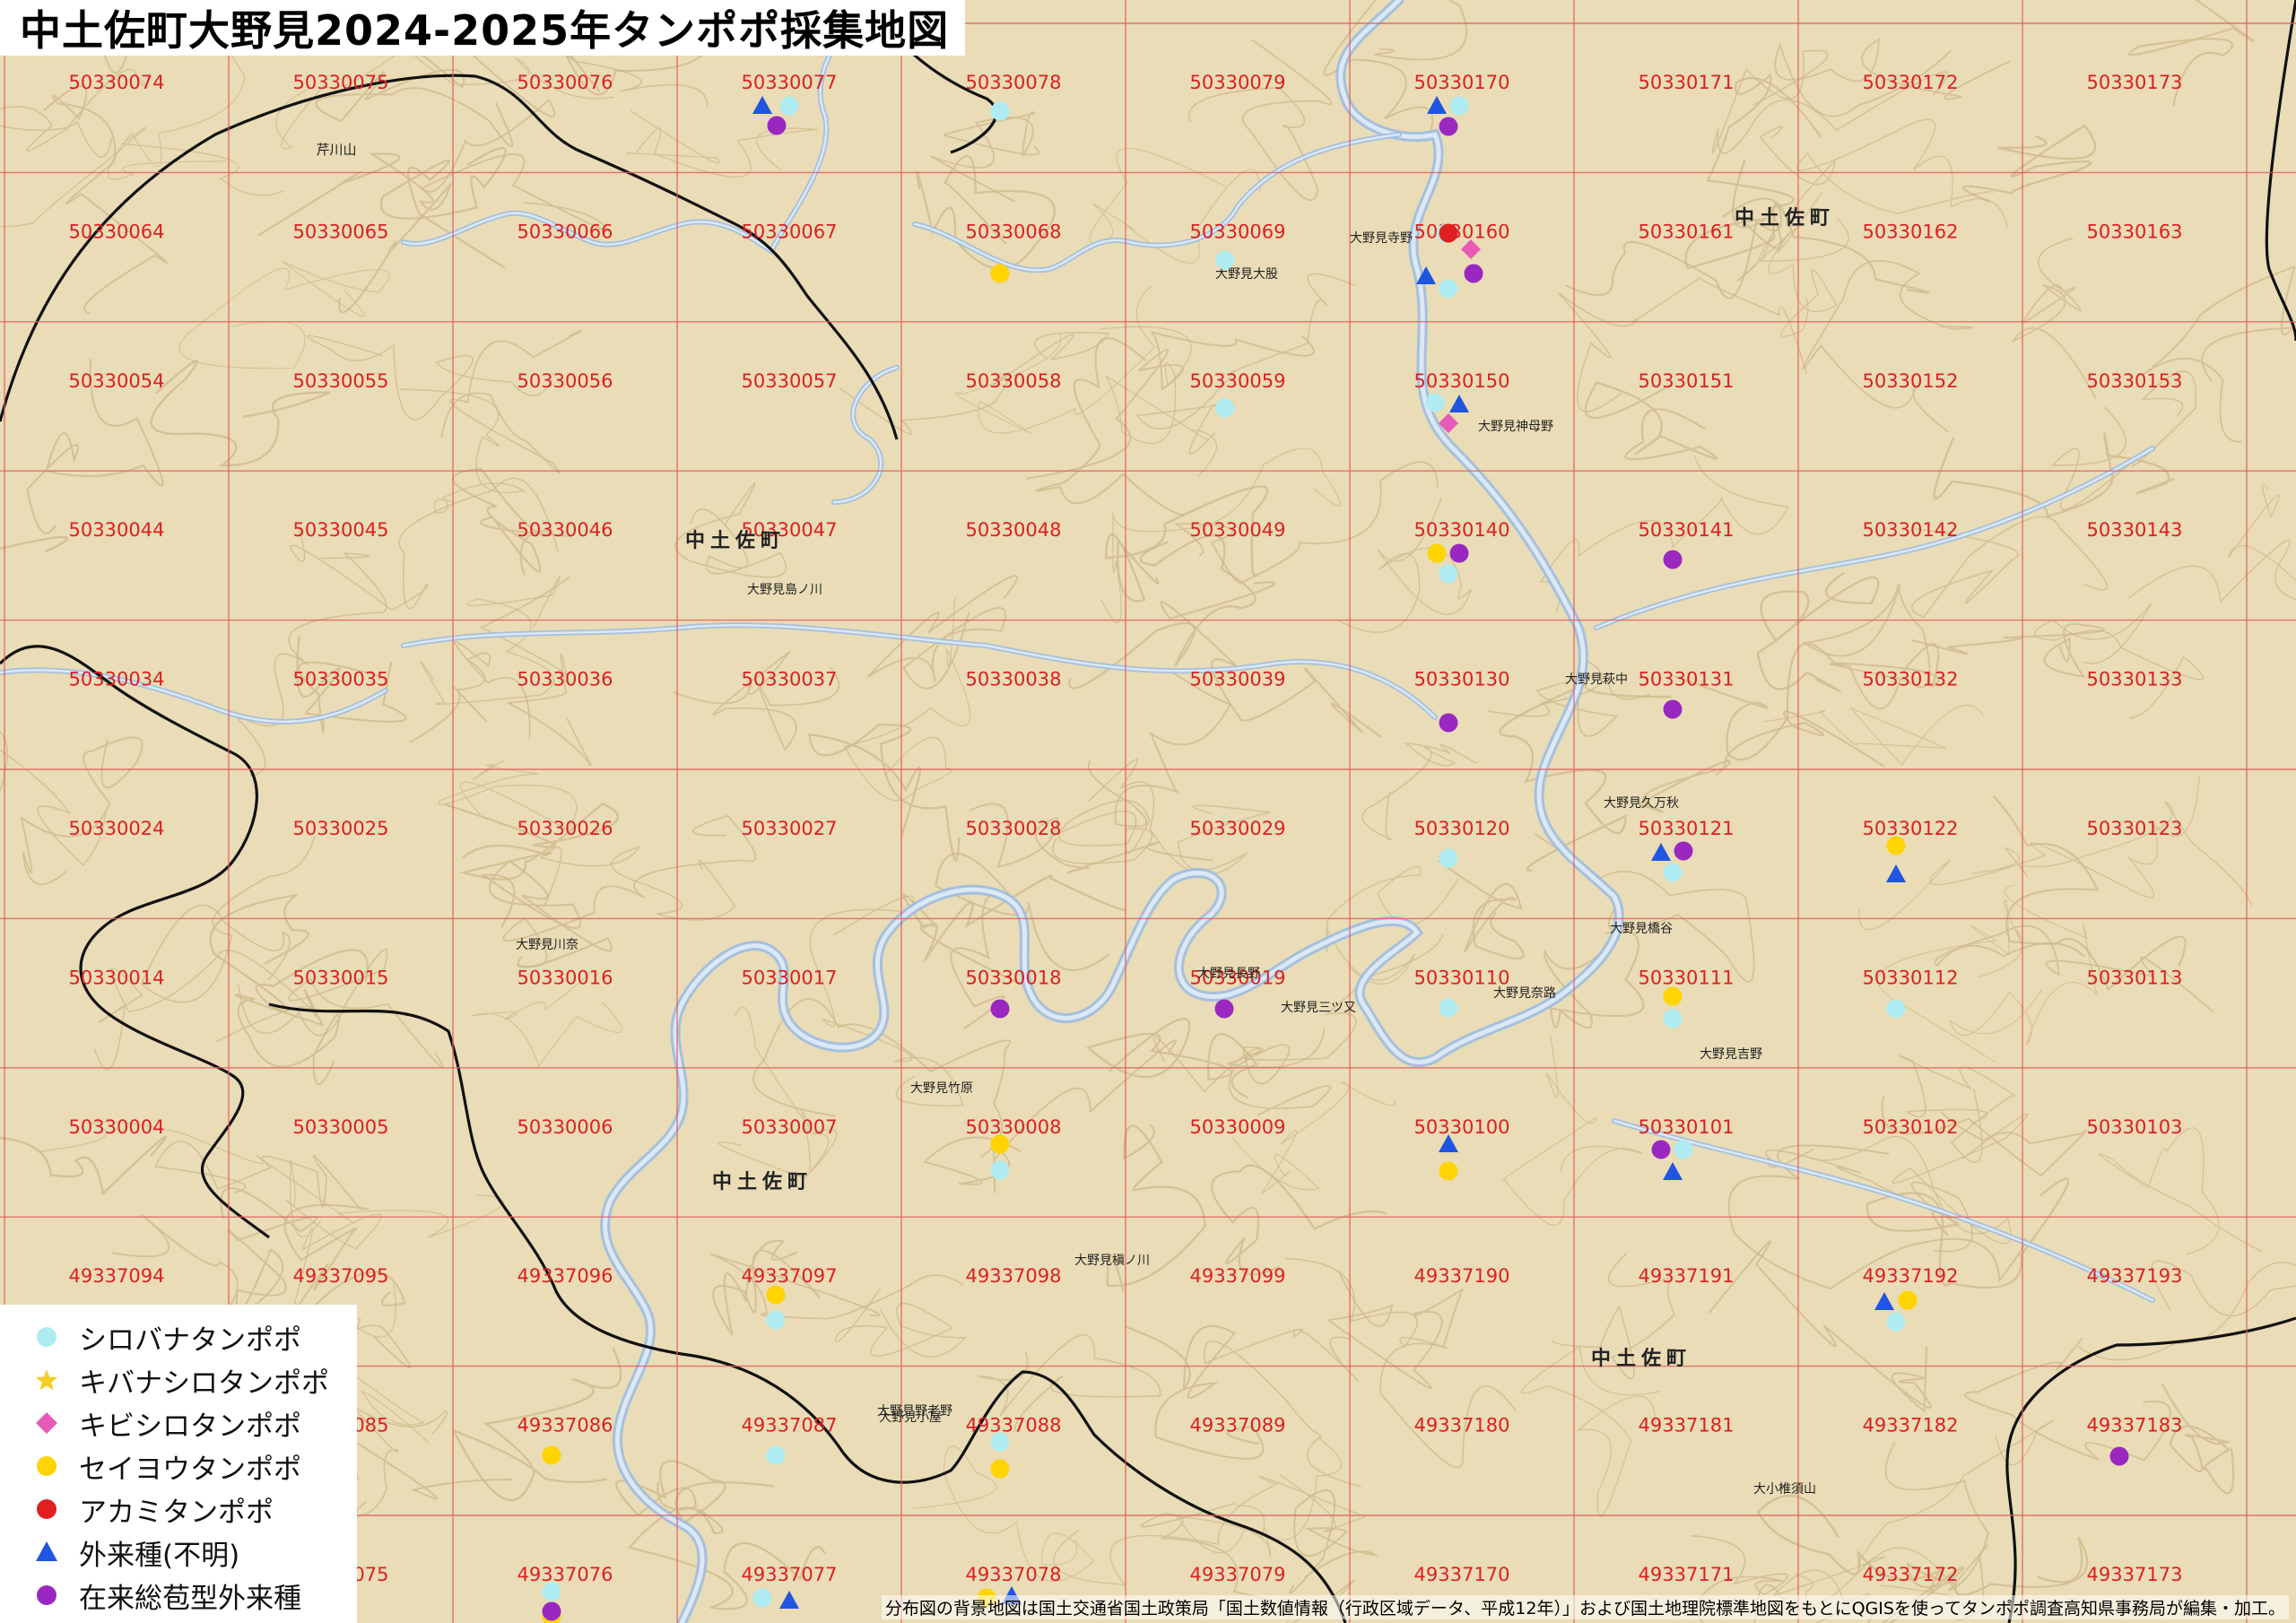  Describe the element at coordinates (1228, 974) in the screenshot. I see `place-label: 大野見長野` at that location.